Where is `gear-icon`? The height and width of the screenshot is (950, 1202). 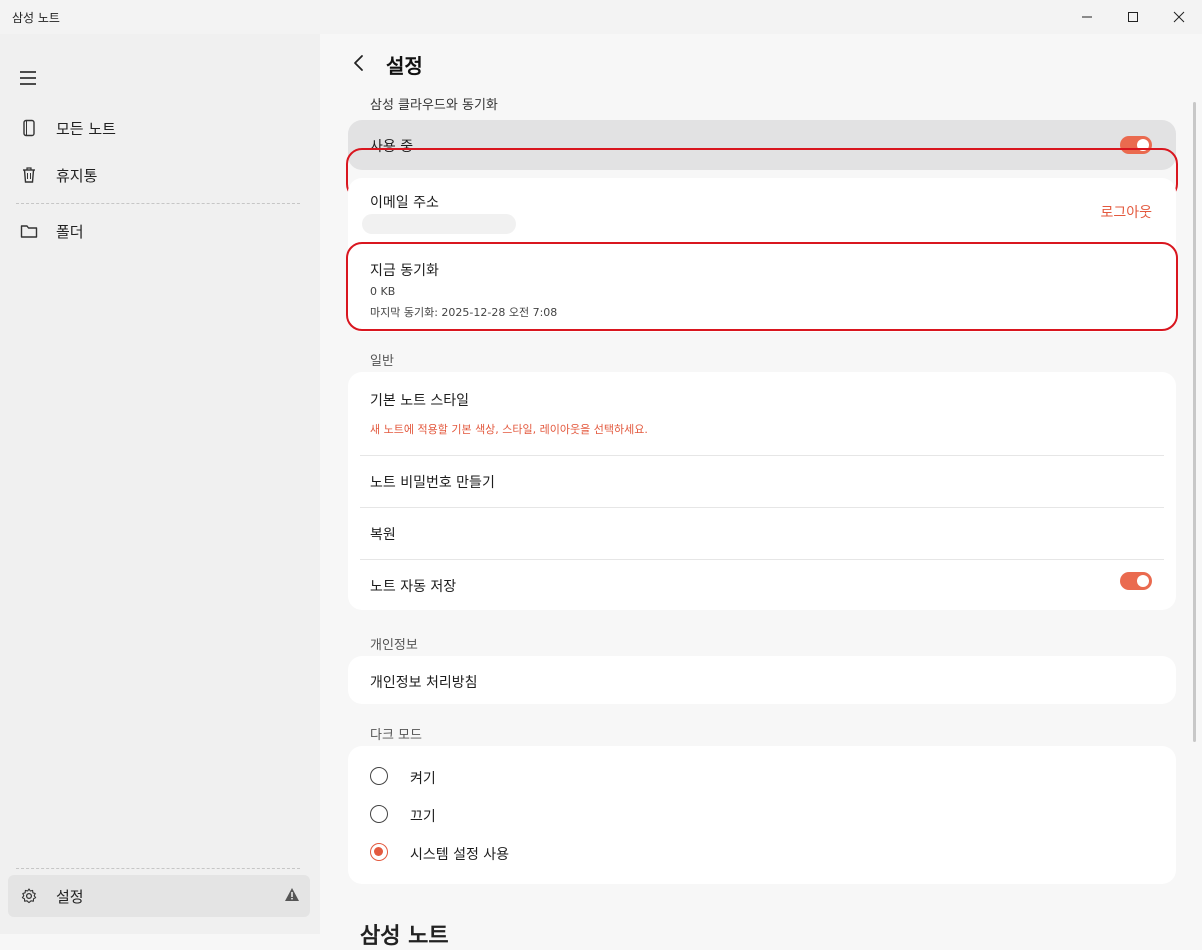
gear-icon is located at coordinates (29, 896).